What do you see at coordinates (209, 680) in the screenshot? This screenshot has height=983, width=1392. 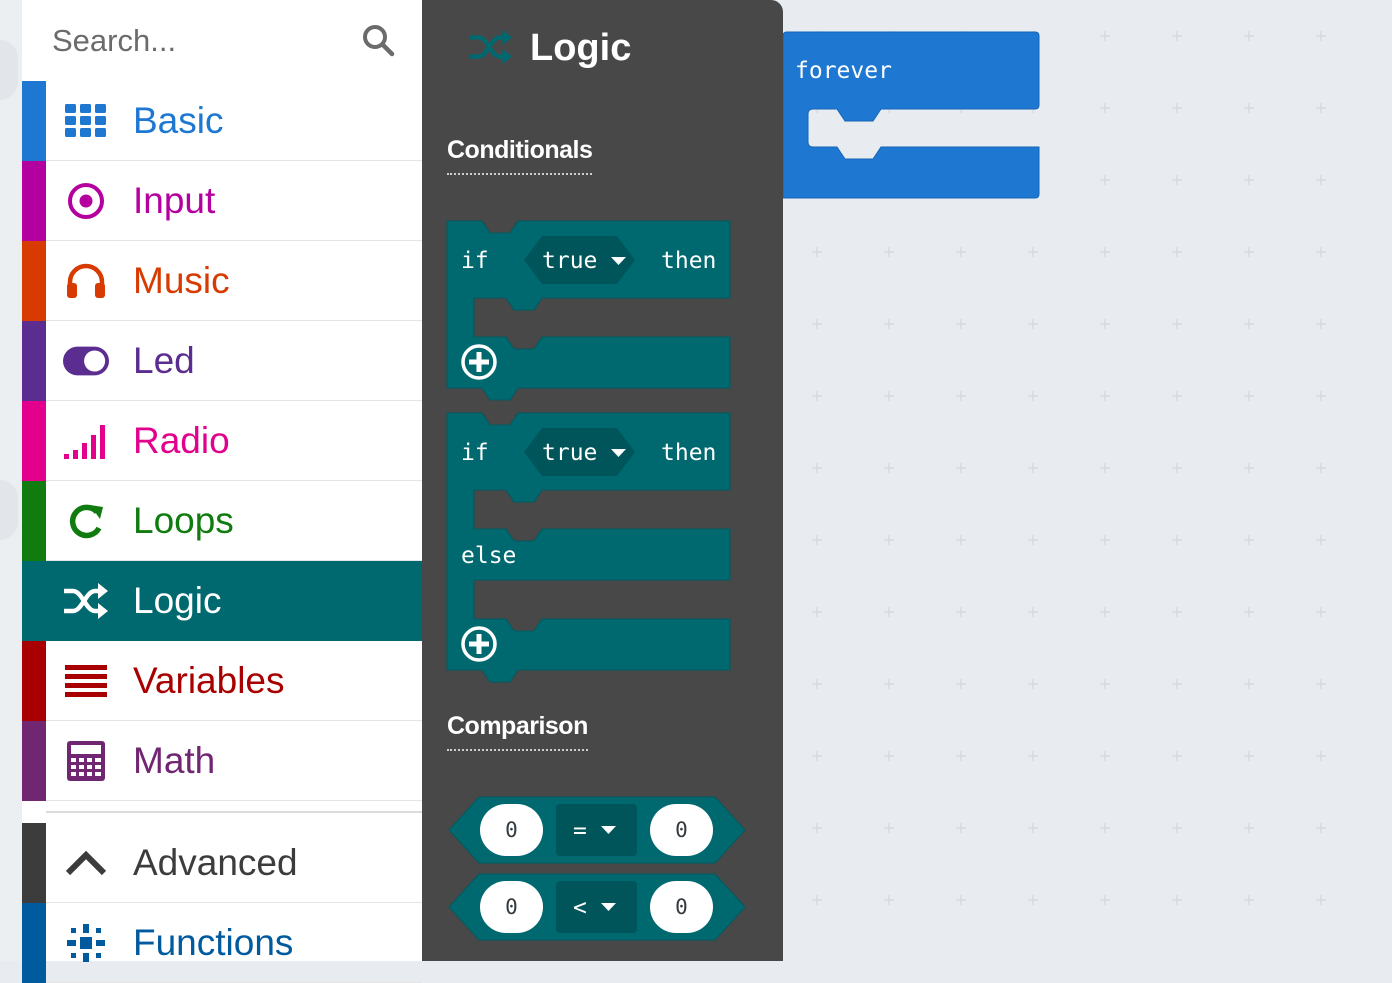 I see `category-label: Variables` at bounding box center [209, 680].